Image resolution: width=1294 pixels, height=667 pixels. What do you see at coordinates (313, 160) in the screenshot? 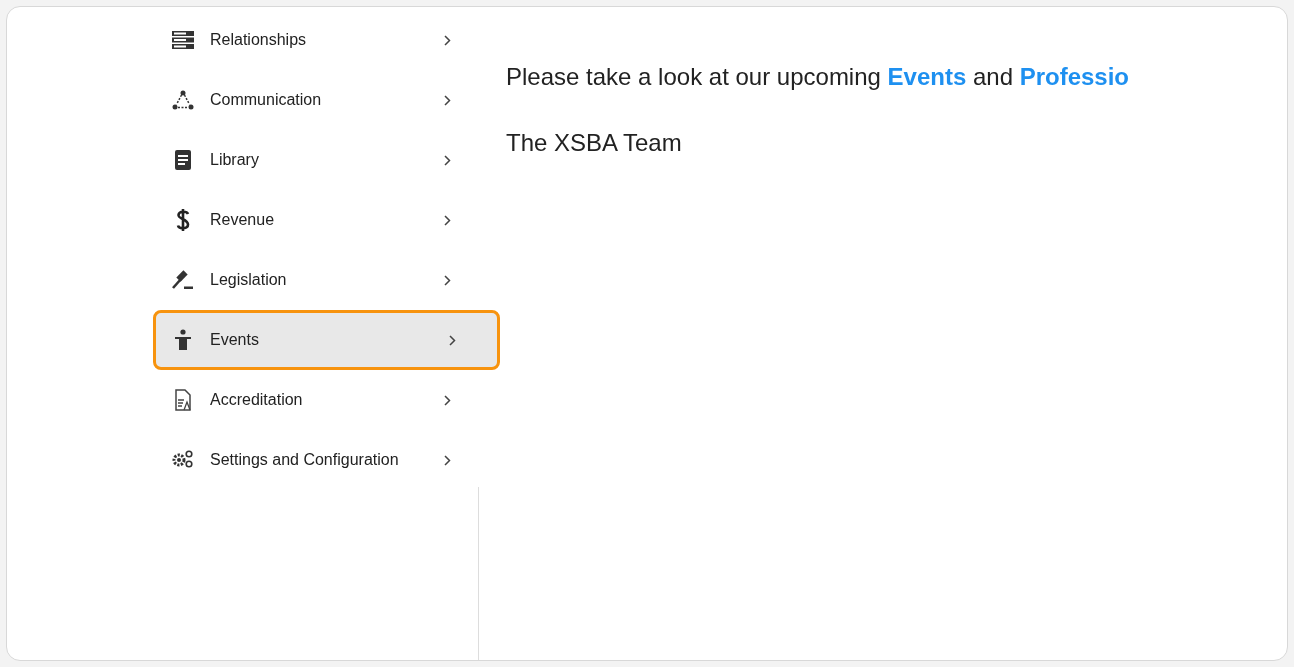
I see `sidebar-item: Library` at bounding box center [313, 160].